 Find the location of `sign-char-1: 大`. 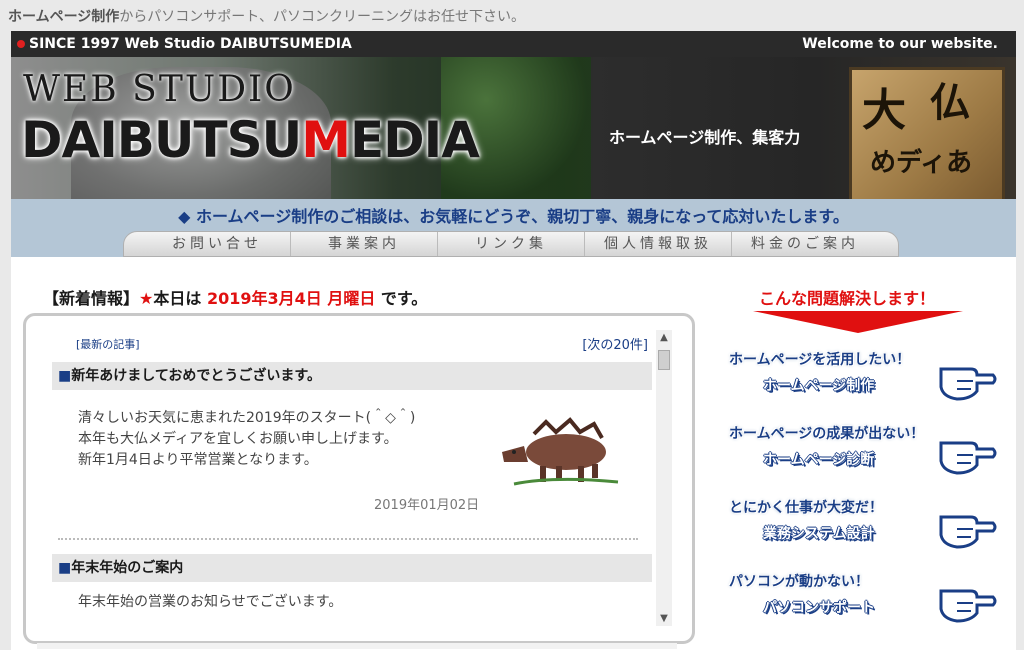

sign-char-1: 大 is located at coordinates (884, 110).